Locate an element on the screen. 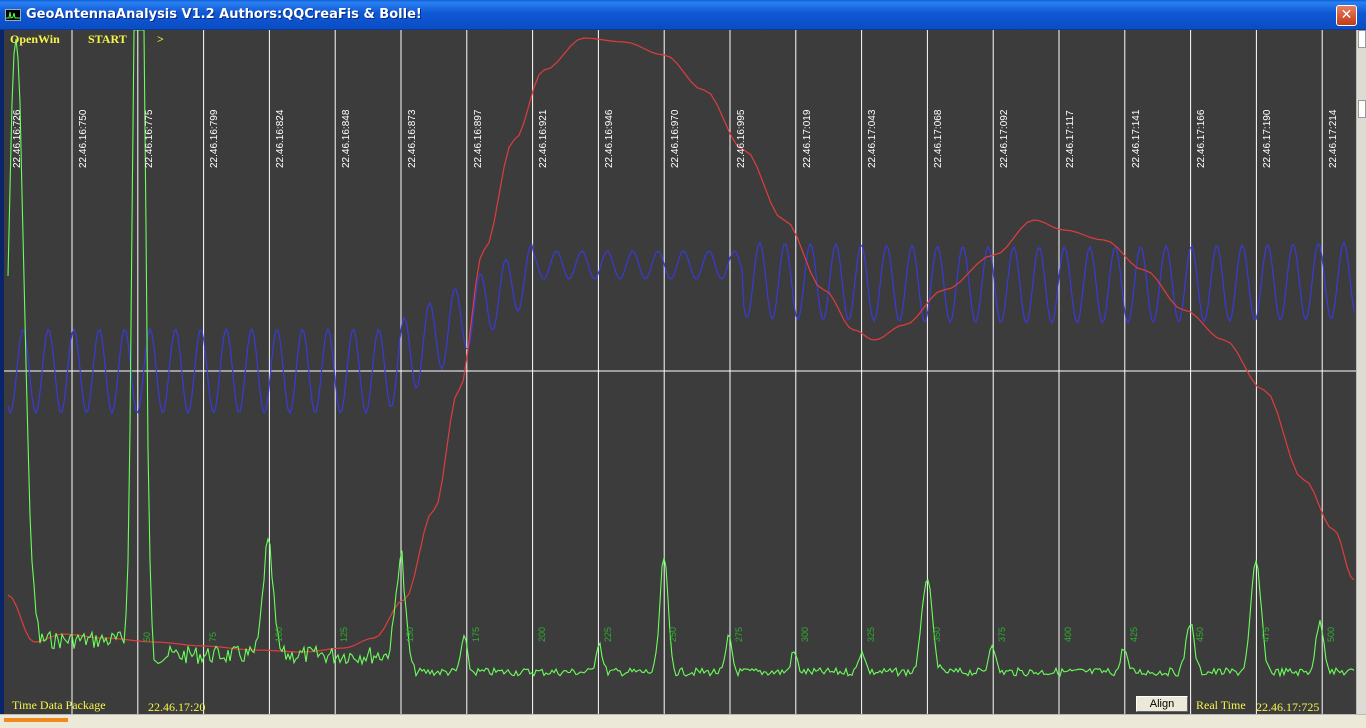 This screenshot has width=1366, height=728. time-label: 22.46.16:946 is located at coordinates (610, 138).